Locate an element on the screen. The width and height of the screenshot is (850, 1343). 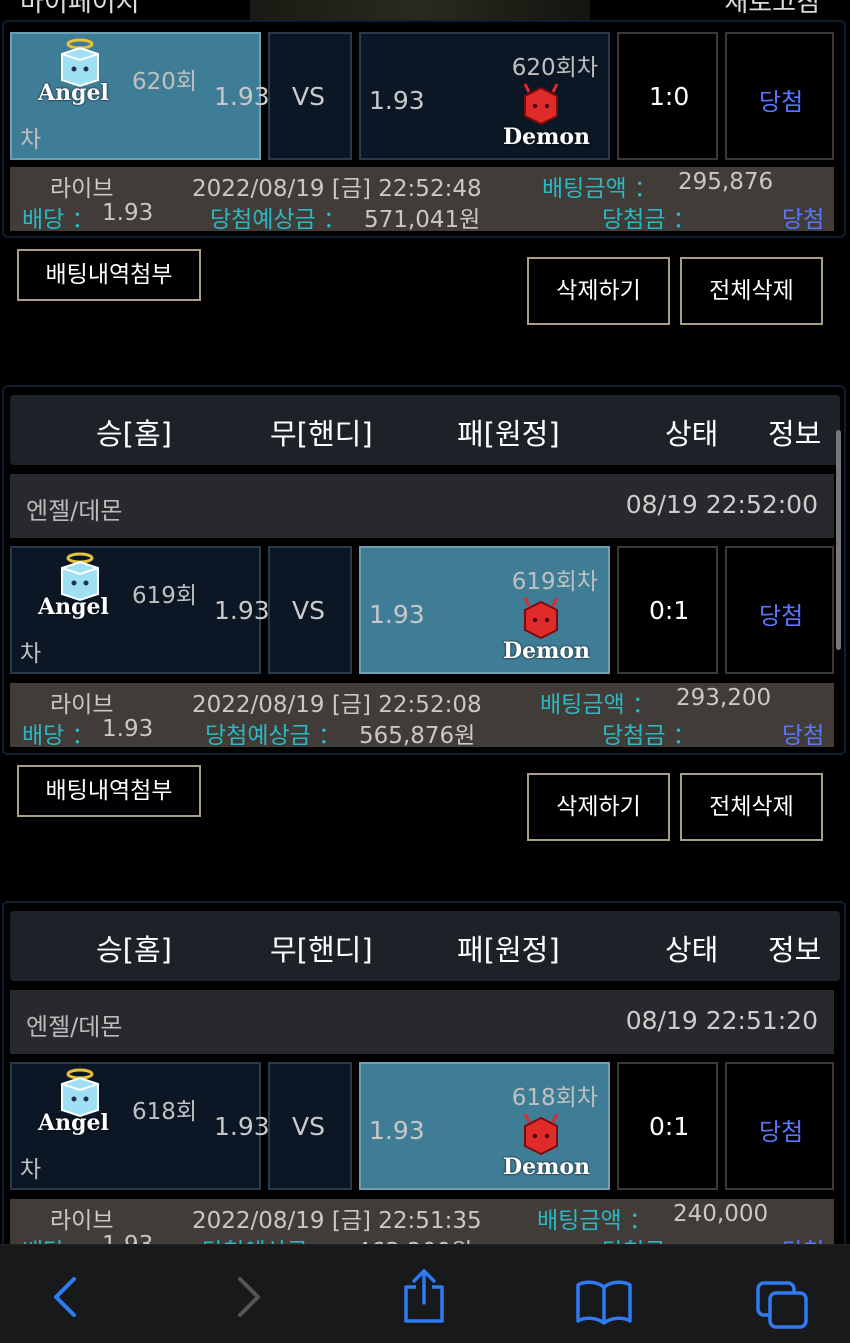
header-banner-image is located at coordinates (420, 11).